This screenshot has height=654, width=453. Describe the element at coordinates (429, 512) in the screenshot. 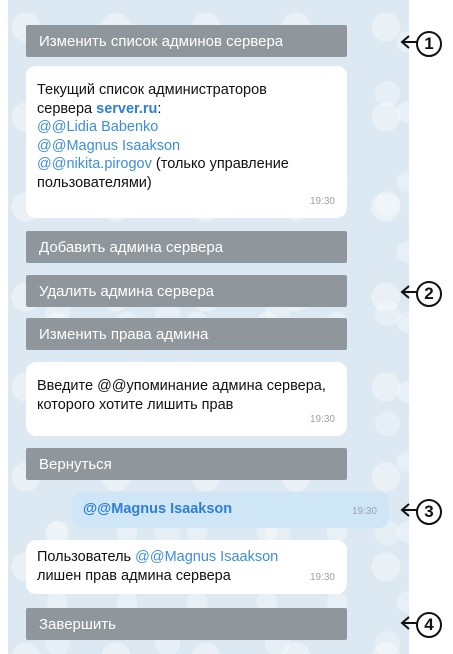

I see `callout-number: 3` at that location.